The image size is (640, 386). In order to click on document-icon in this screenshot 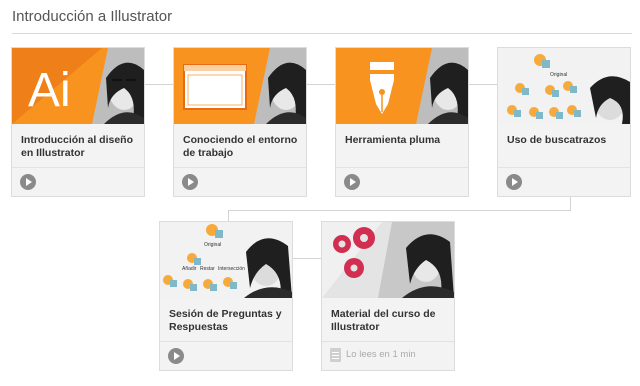, I will do `click(335, 355)`.